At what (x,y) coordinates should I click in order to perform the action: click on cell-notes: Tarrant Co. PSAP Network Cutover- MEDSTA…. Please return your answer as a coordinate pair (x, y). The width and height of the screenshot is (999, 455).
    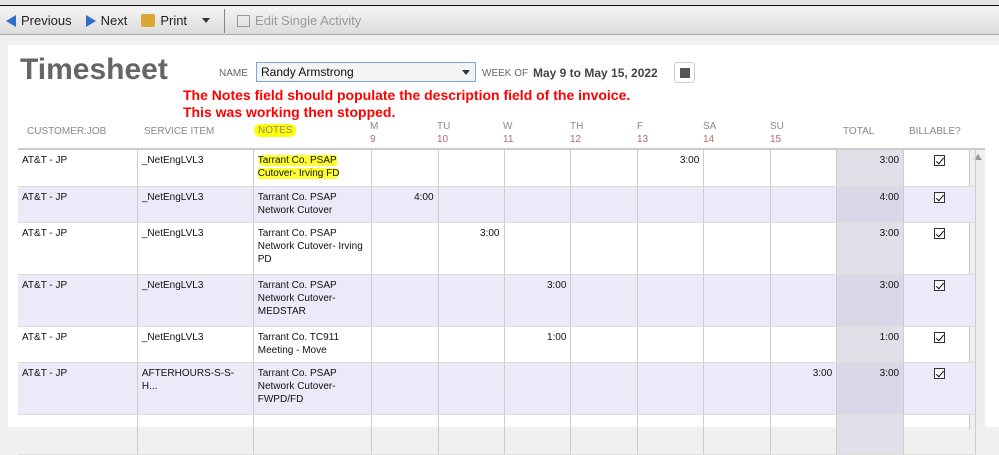
    Looking at the image, I should click on (313, 300).